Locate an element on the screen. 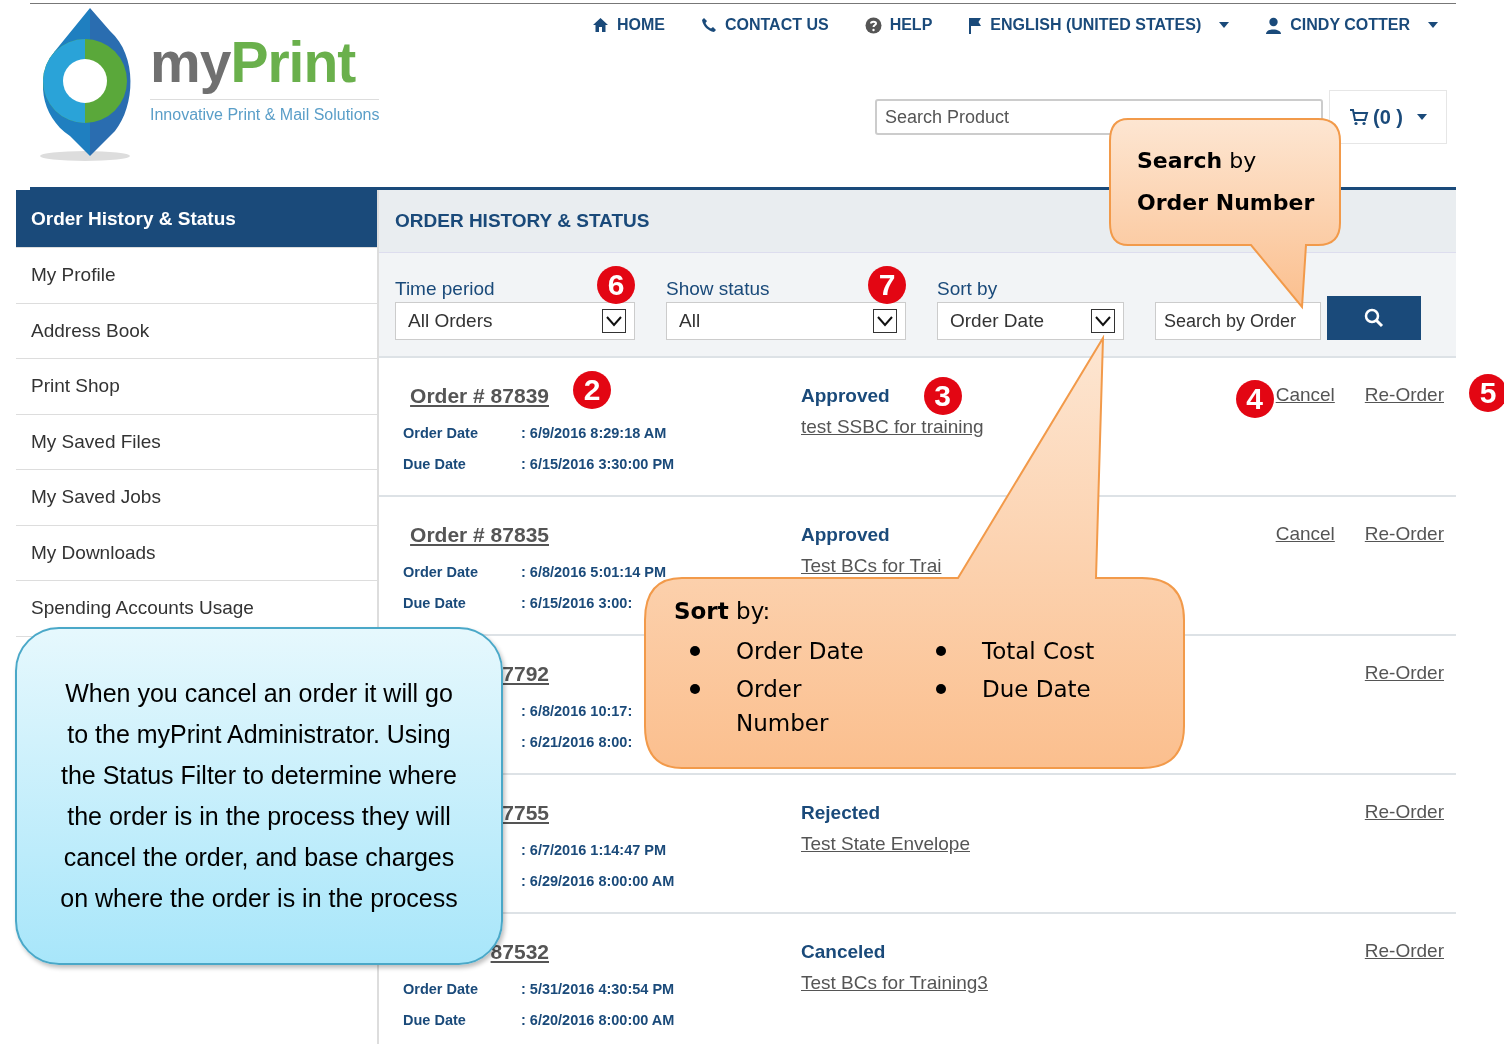 This screenshot has width=1504, height=1044. order-number-link: 7755 is located at coordinates (525, 812).